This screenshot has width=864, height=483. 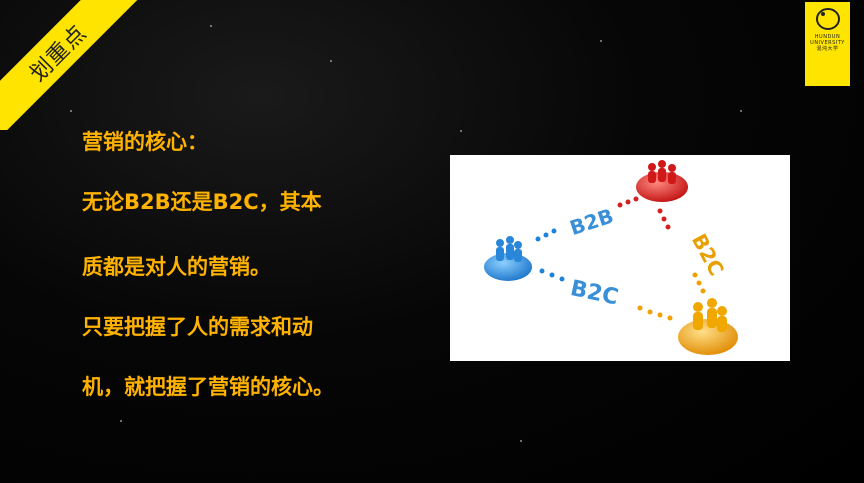 What do you see at coordinates (208, 387) in the screenshot?
I see `body-line: 机，就把握了营销的核心。` at bounding box center [208, 387].